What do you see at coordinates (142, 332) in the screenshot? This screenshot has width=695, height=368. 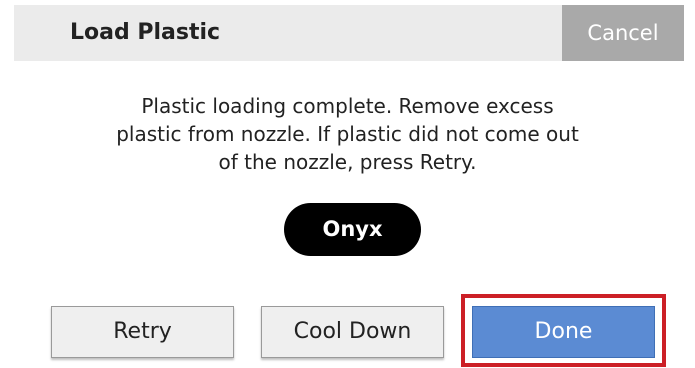 I see `retry-button: Retry` at bounding box center [142, 332].